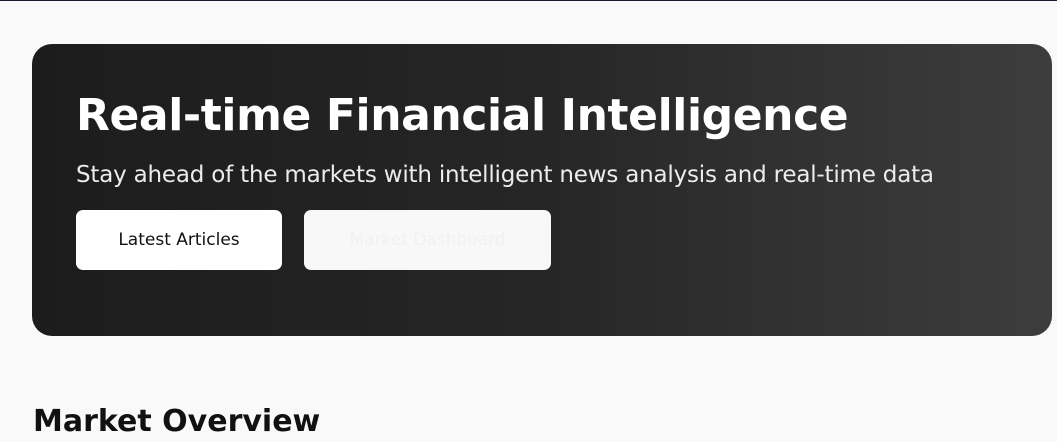 The height and width of the screenshot is (442, 1057). Describe the element at coordinates (462, 115) in the screenshot. I see `hero-title: Real-time Financial Intelligence` at that location.